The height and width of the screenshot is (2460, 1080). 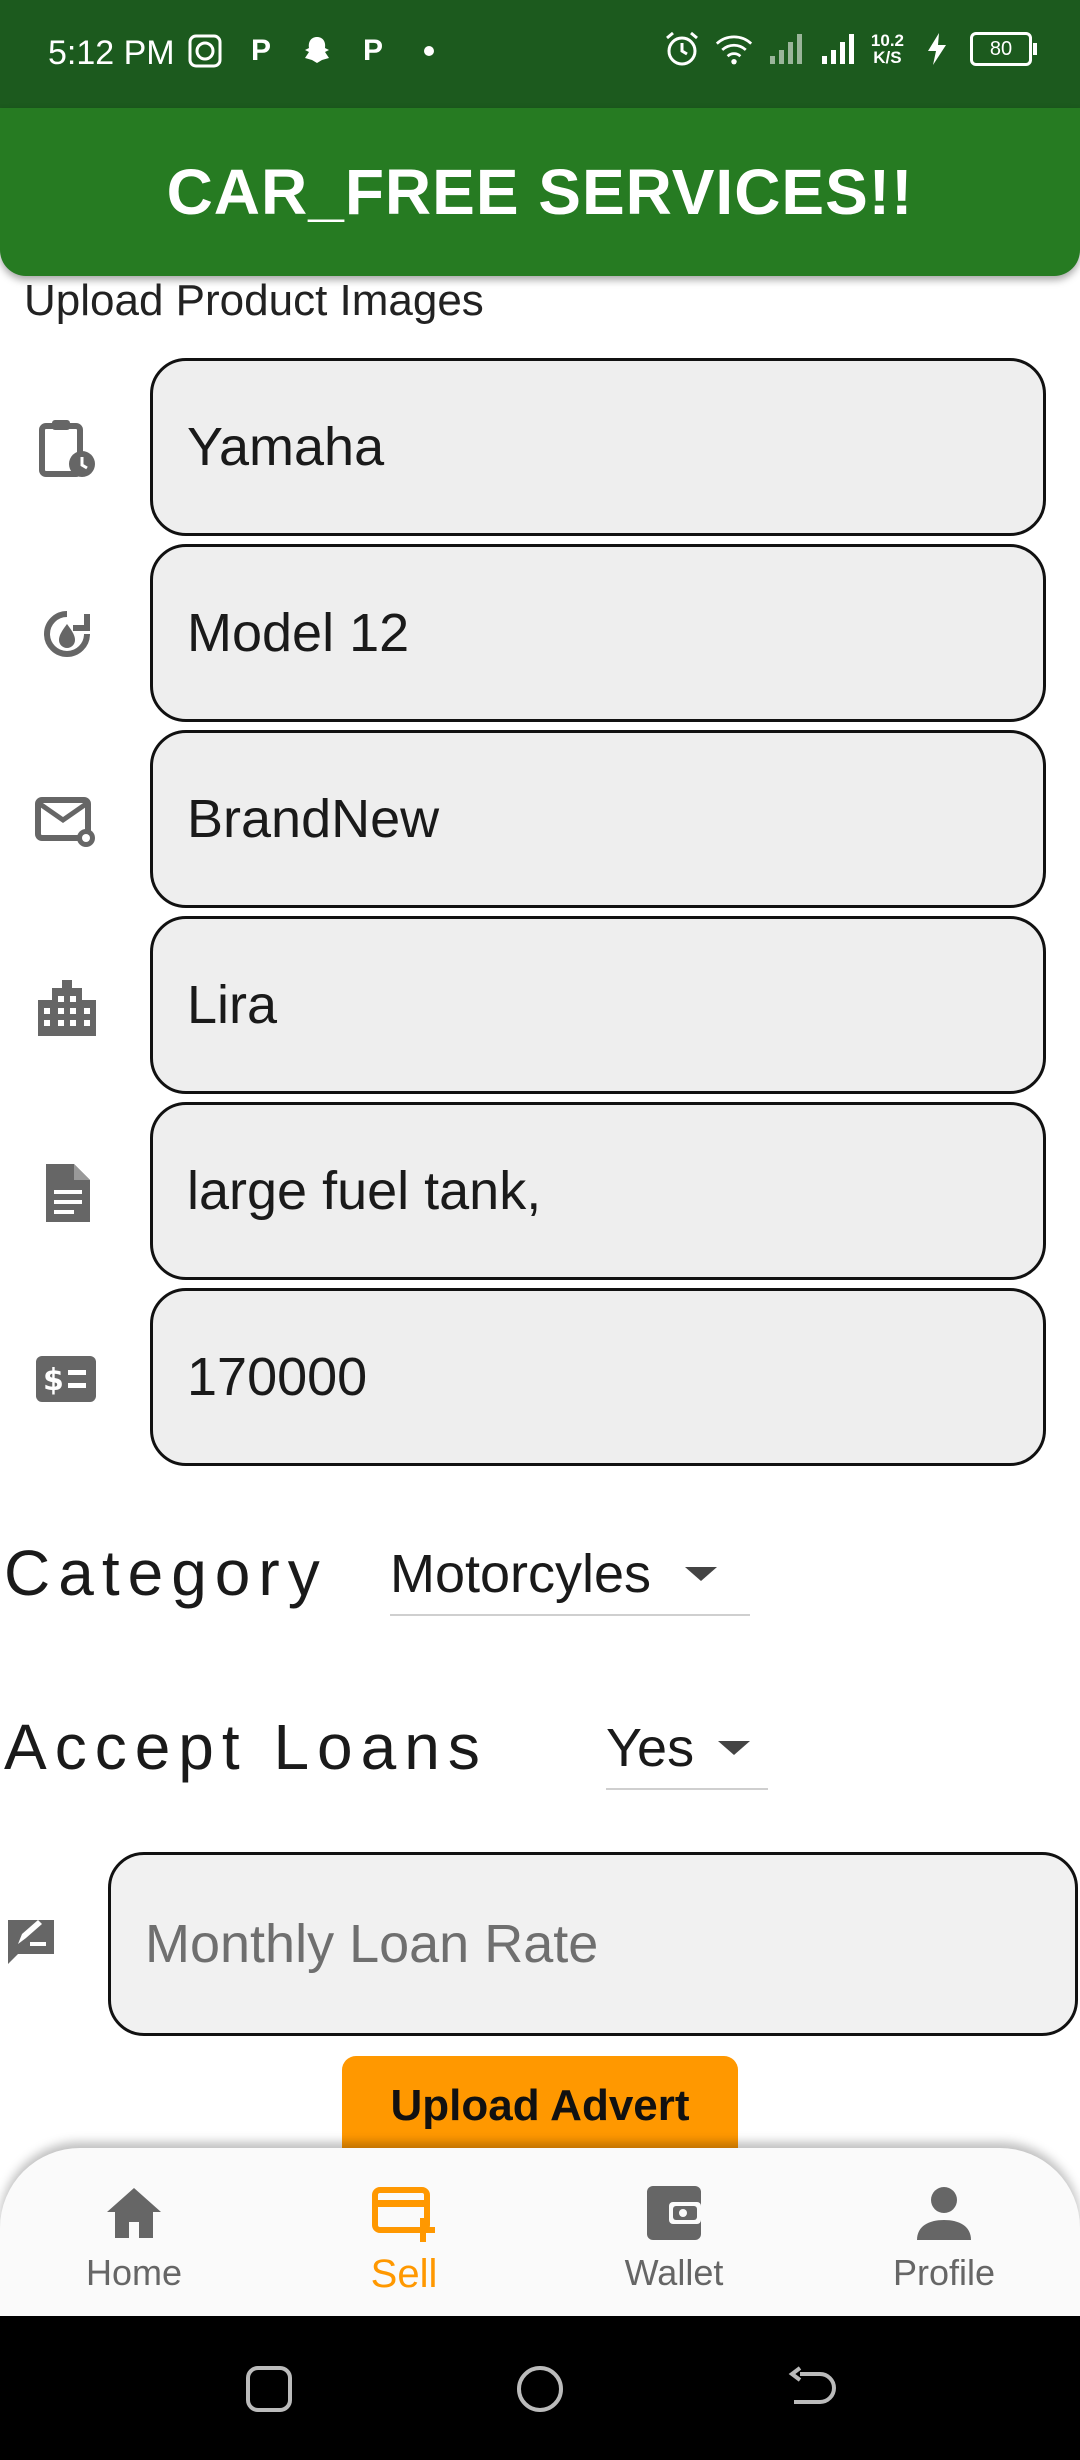 I want to click on description-input-box, so click(x=598, y=1191).